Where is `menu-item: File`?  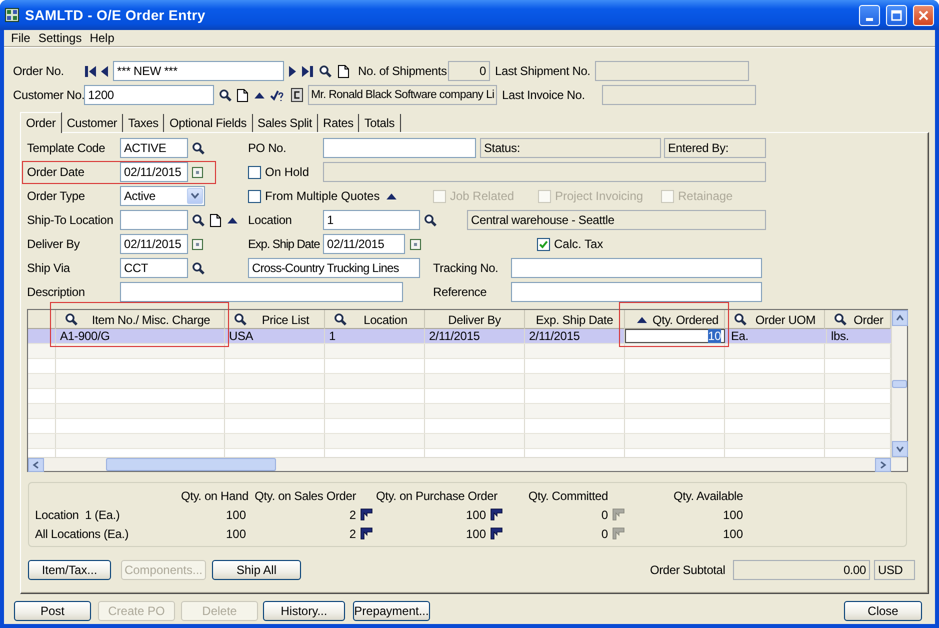
menu-item: File is located at coordinates (20, 38).